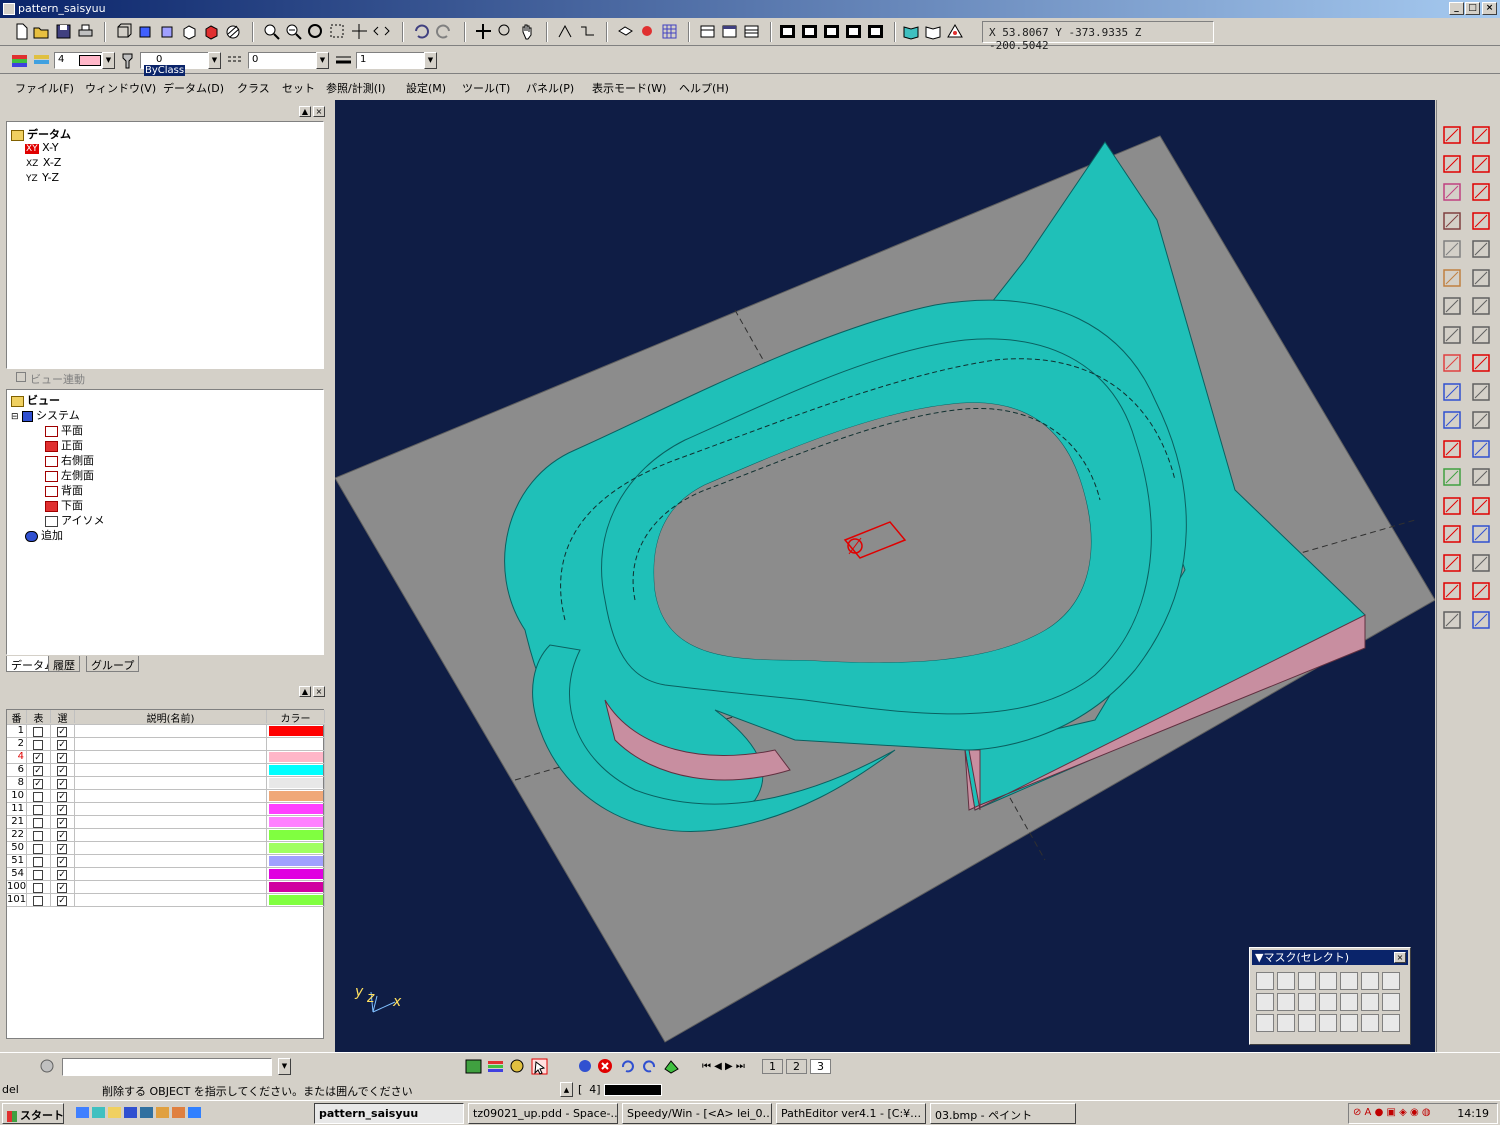  What do you see at coordinates (64, 664) in the screenshot?
I see `tab-history: 履歴` at bounding box center [64, 664].